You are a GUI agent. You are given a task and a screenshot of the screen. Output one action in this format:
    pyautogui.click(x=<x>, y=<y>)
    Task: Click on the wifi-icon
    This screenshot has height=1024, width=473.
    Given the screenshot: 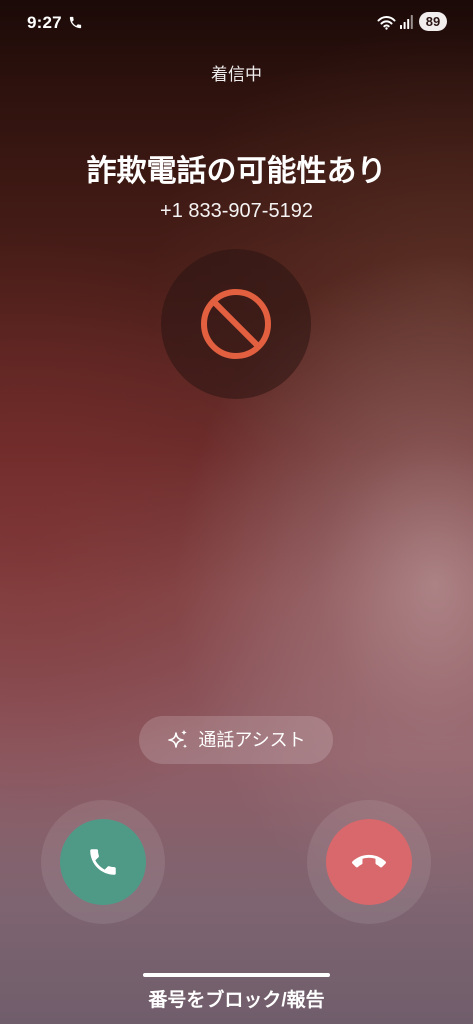 What is the action you would take?
    pyautogui.click(x=386, y=23)
    